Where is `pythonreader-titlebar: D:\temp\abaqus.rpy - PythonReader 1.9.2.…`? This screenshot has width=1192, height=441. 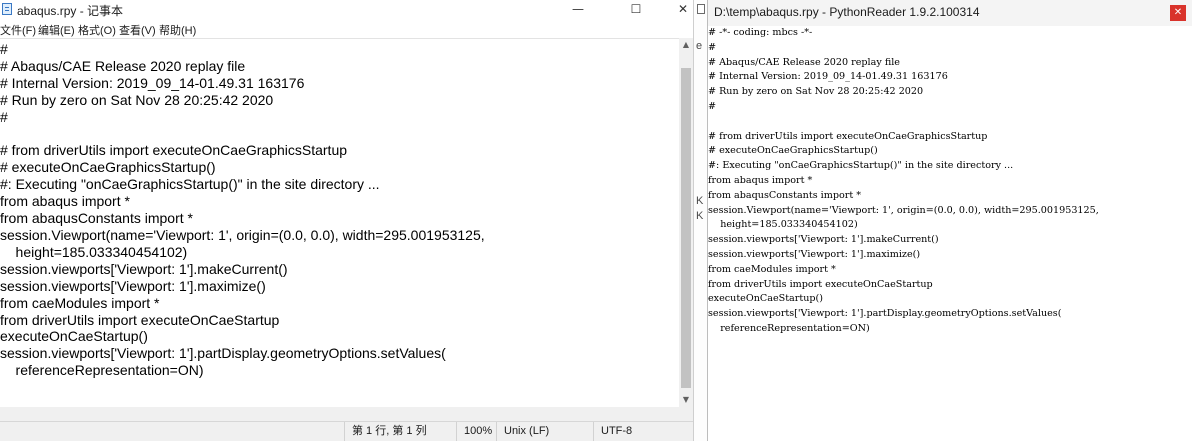
pythonreader-titlebar: D:\temp\abaqus.rpy - PythonReader 1.9.2.… is located at coordinates (950, 13).